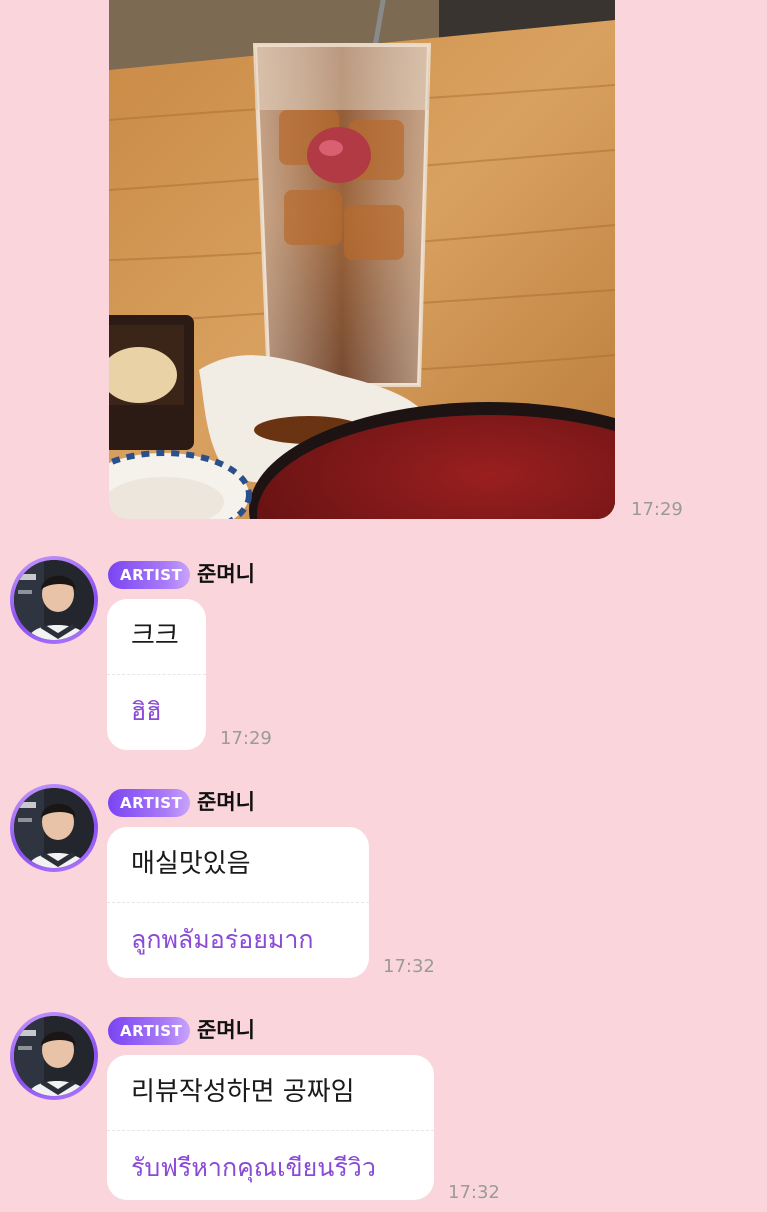 The height and width of the screenshot is (1212, 767). Describe the element at coordinates (222, 939) in the screenshot. I see `message-translation: ลูกพลัมอร่อยมาก` at that location.